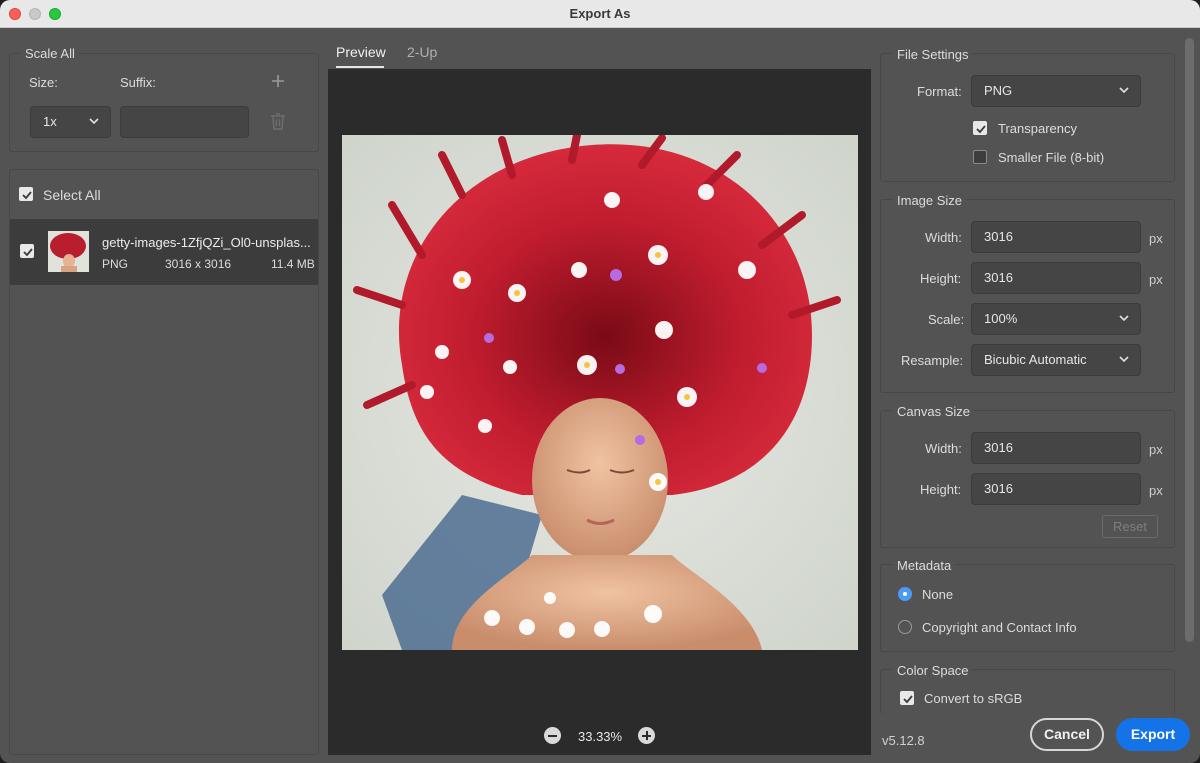 The image size is (1200, 763). Describe the element at coordinates (933, 54) in the screenshot. I see `file-settings-label: File Settings` at that location.